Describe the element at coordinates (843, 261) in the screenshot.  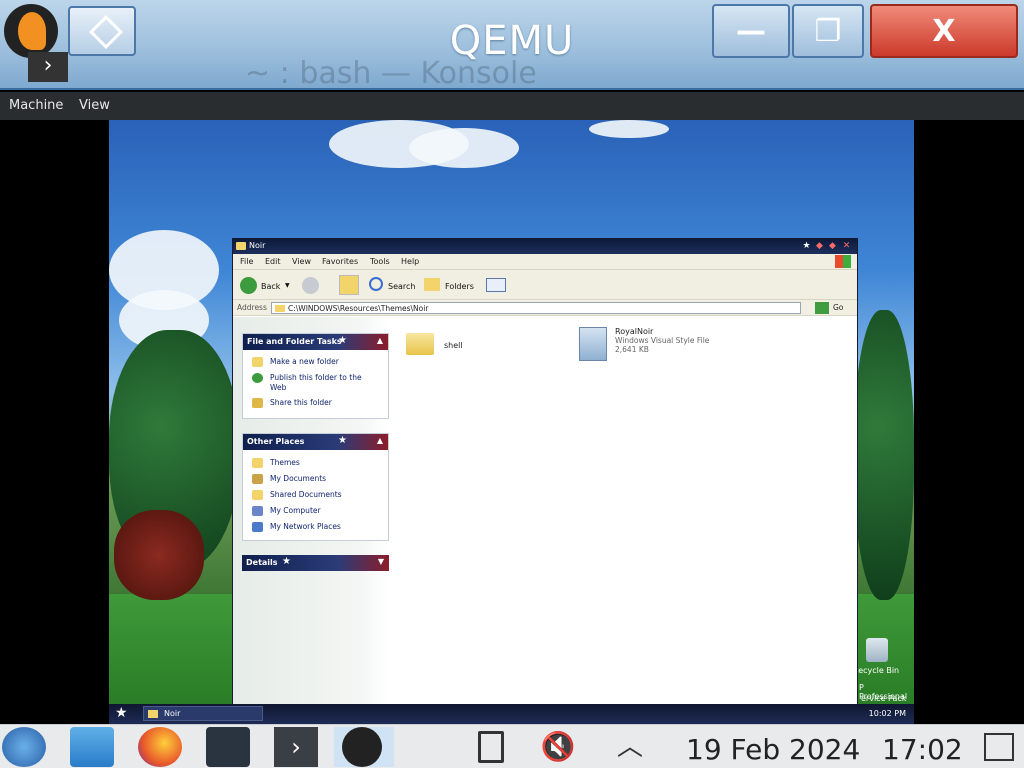
I see `windows-logo-icon` at that location.